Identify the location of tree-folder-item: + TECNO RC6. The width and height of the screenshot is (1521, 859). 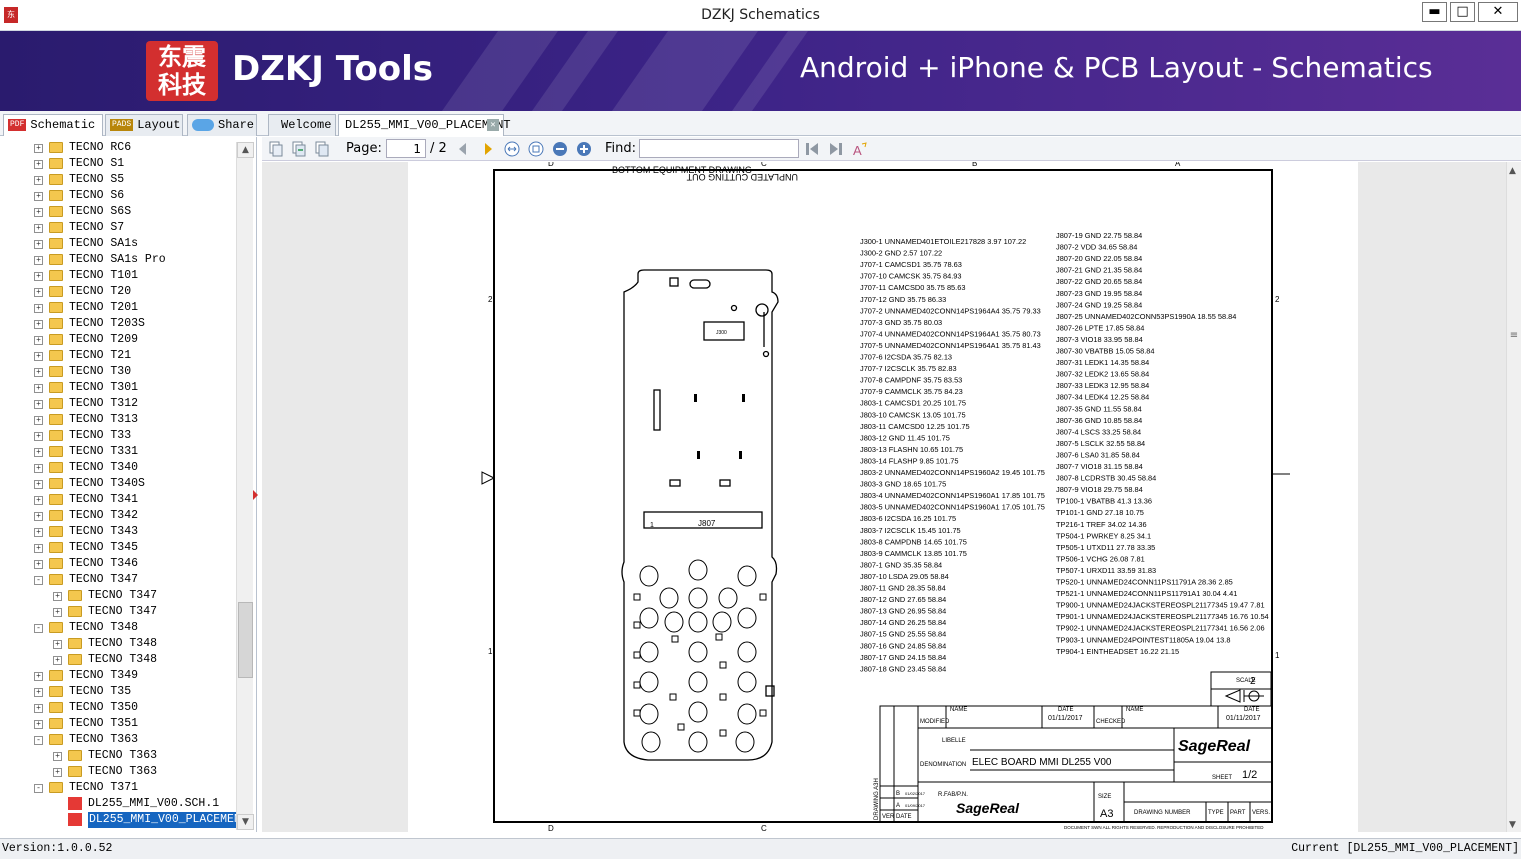
(118, 148).